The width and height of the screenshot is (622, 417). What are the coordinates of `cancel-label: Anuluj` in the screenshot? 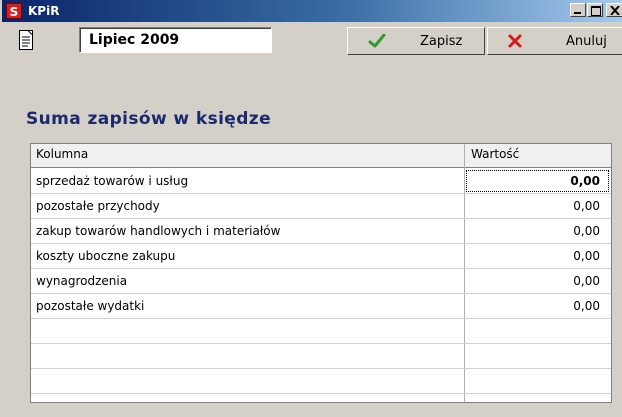 It's located at (586, 41).